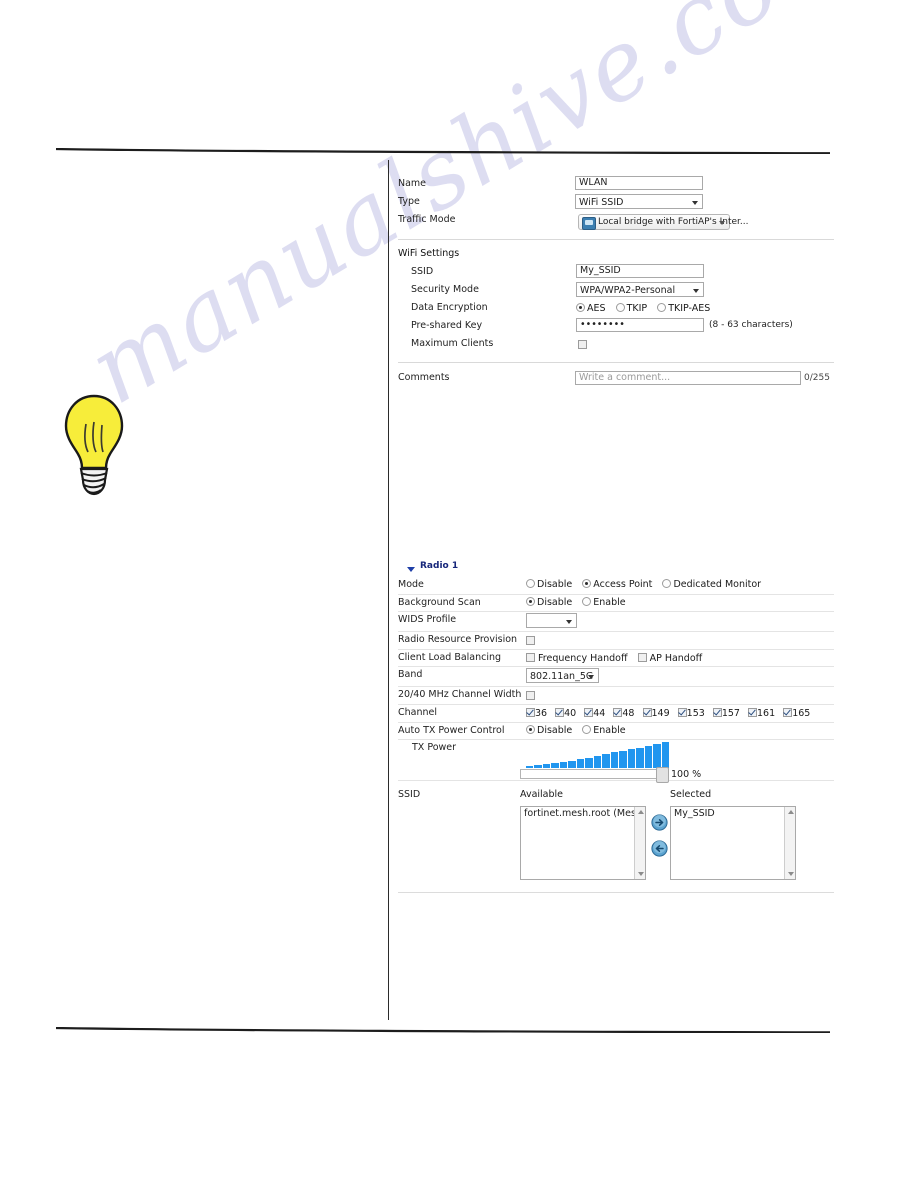 The height and width of the screenshot is (1188, 918). What do you see at coordinates (411, 569) in the screenshot?
I see `collapse-triangle-icon` at bounding box center [411, 569].